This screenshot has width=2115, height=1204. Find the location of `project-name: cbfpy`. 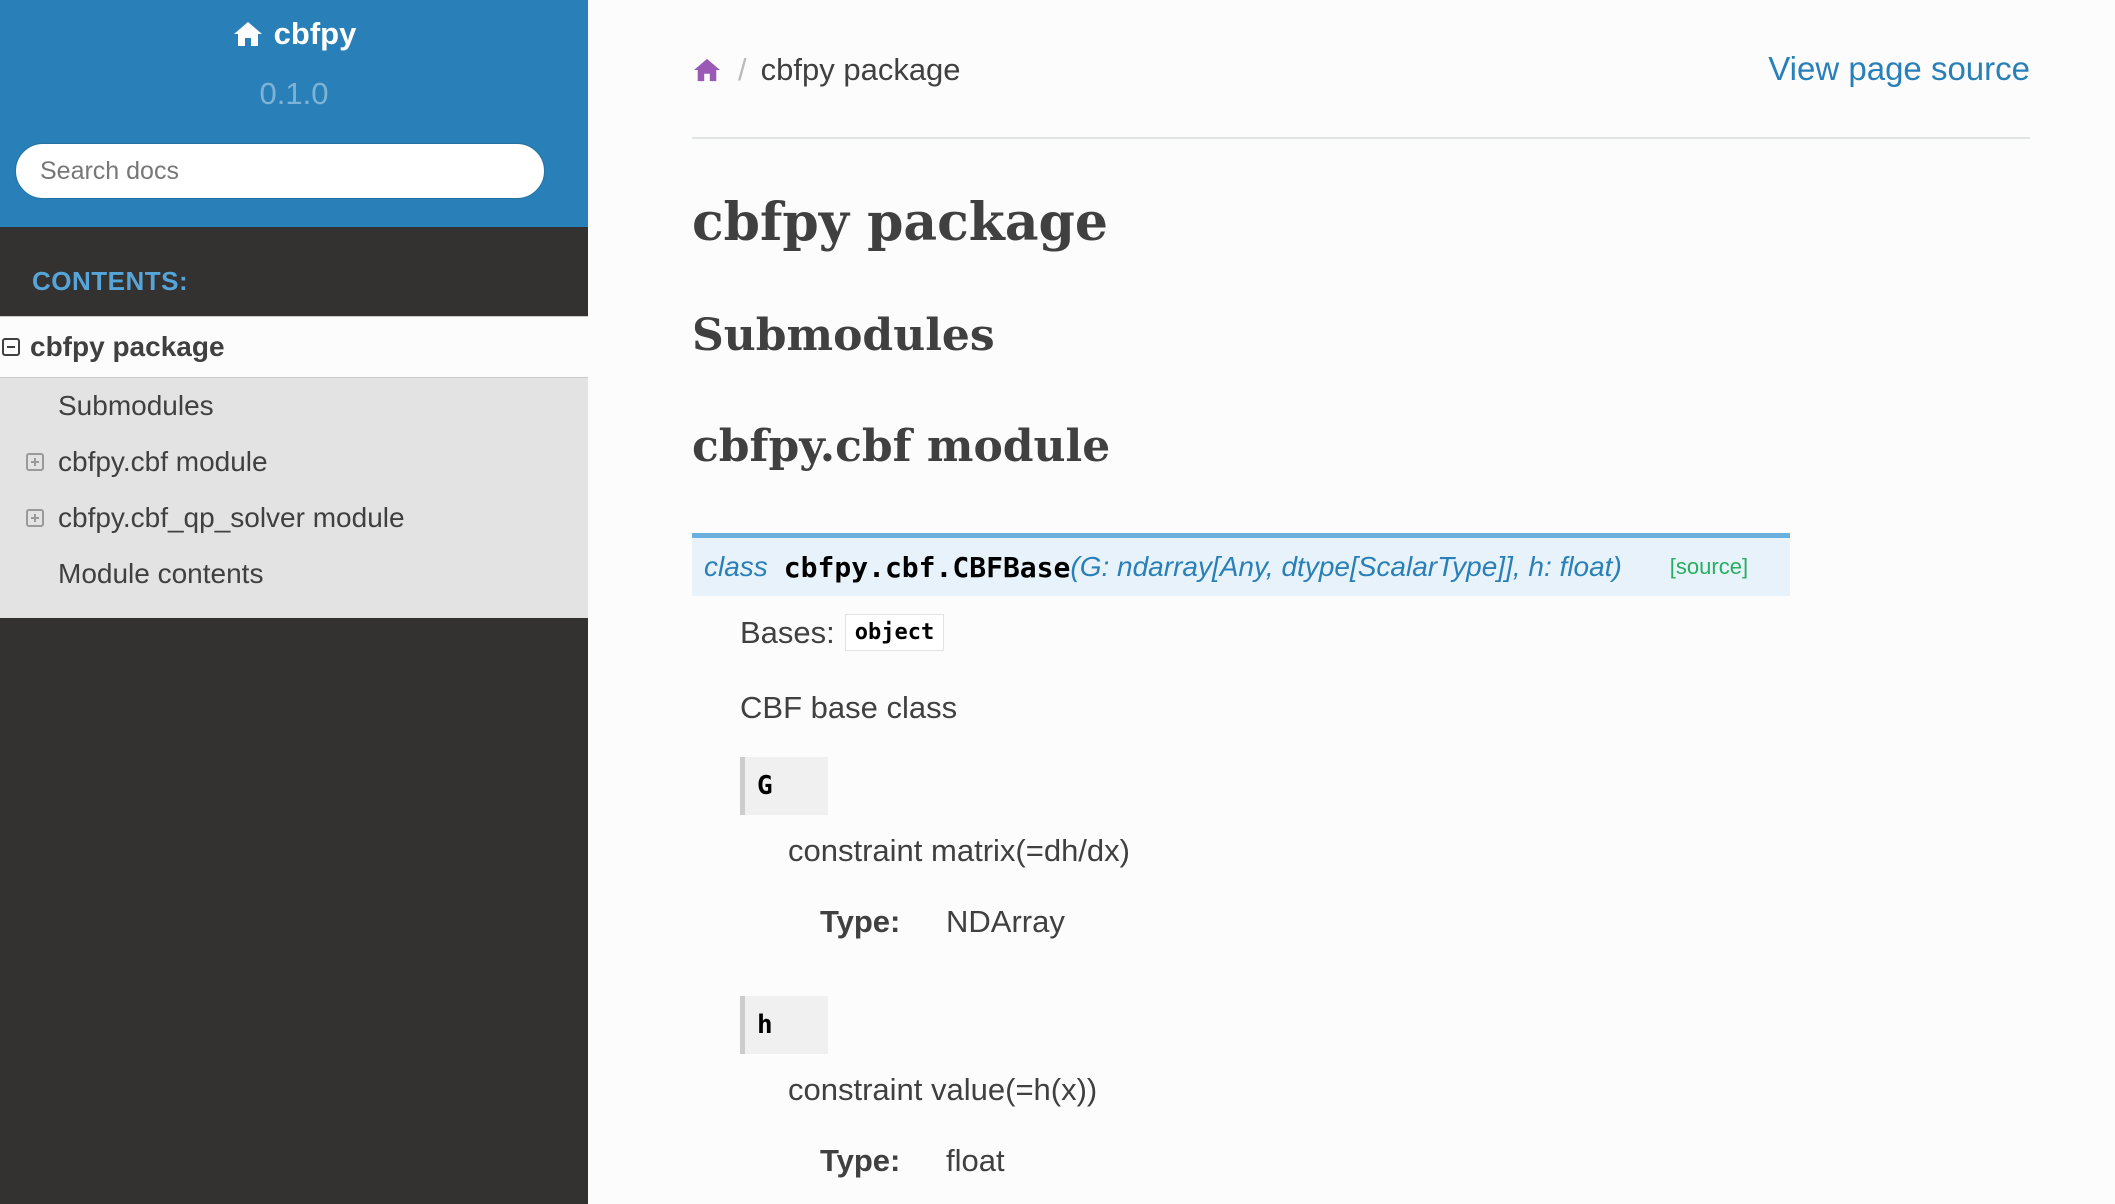

project-name: cbfpy is located at coordinates (315, 33).